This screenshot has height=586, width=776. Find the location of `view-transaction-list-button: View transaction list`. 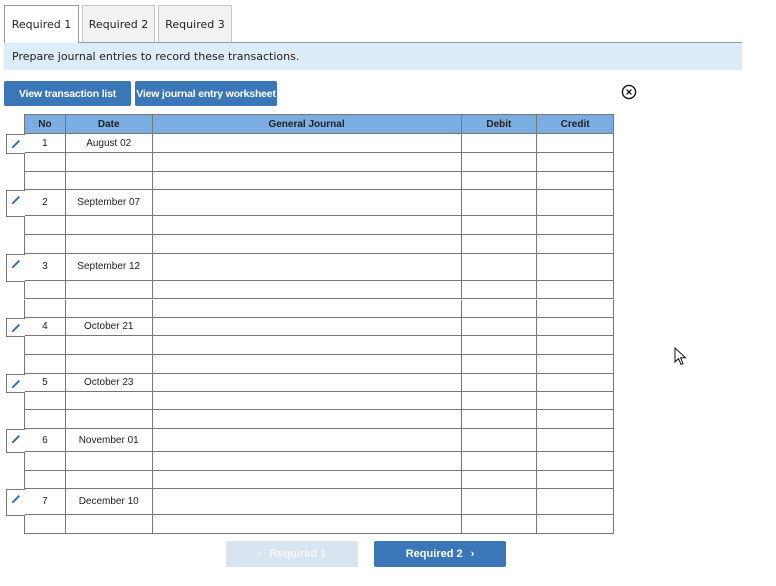

view-transaction-list-button: View transaction list is located at coordinates (67, 93).